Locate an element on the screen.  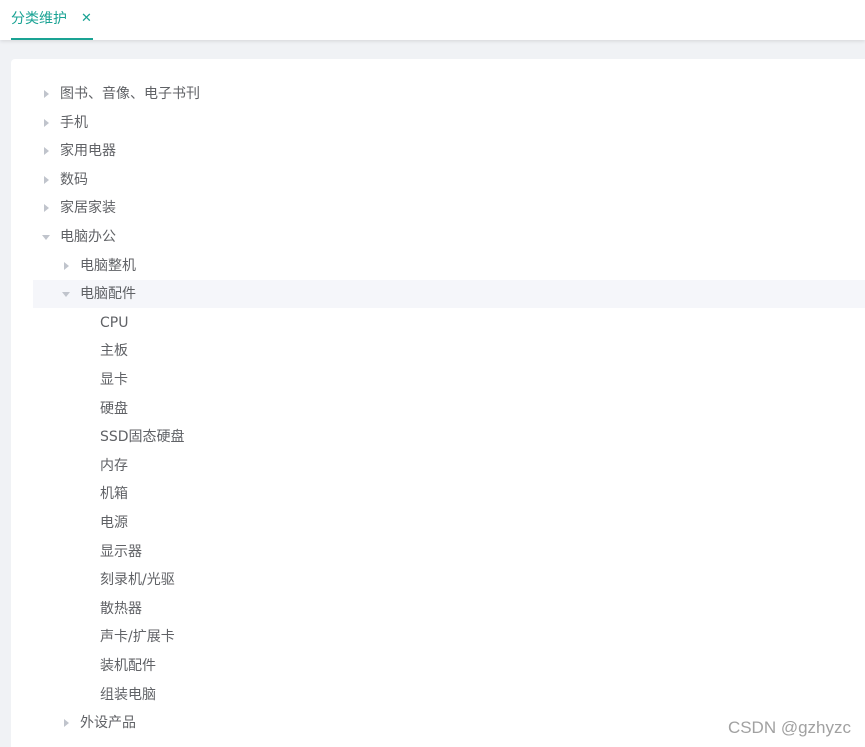
tab-category-maintenance: 分类维护 ✕ is located at coordinates (52, 20).